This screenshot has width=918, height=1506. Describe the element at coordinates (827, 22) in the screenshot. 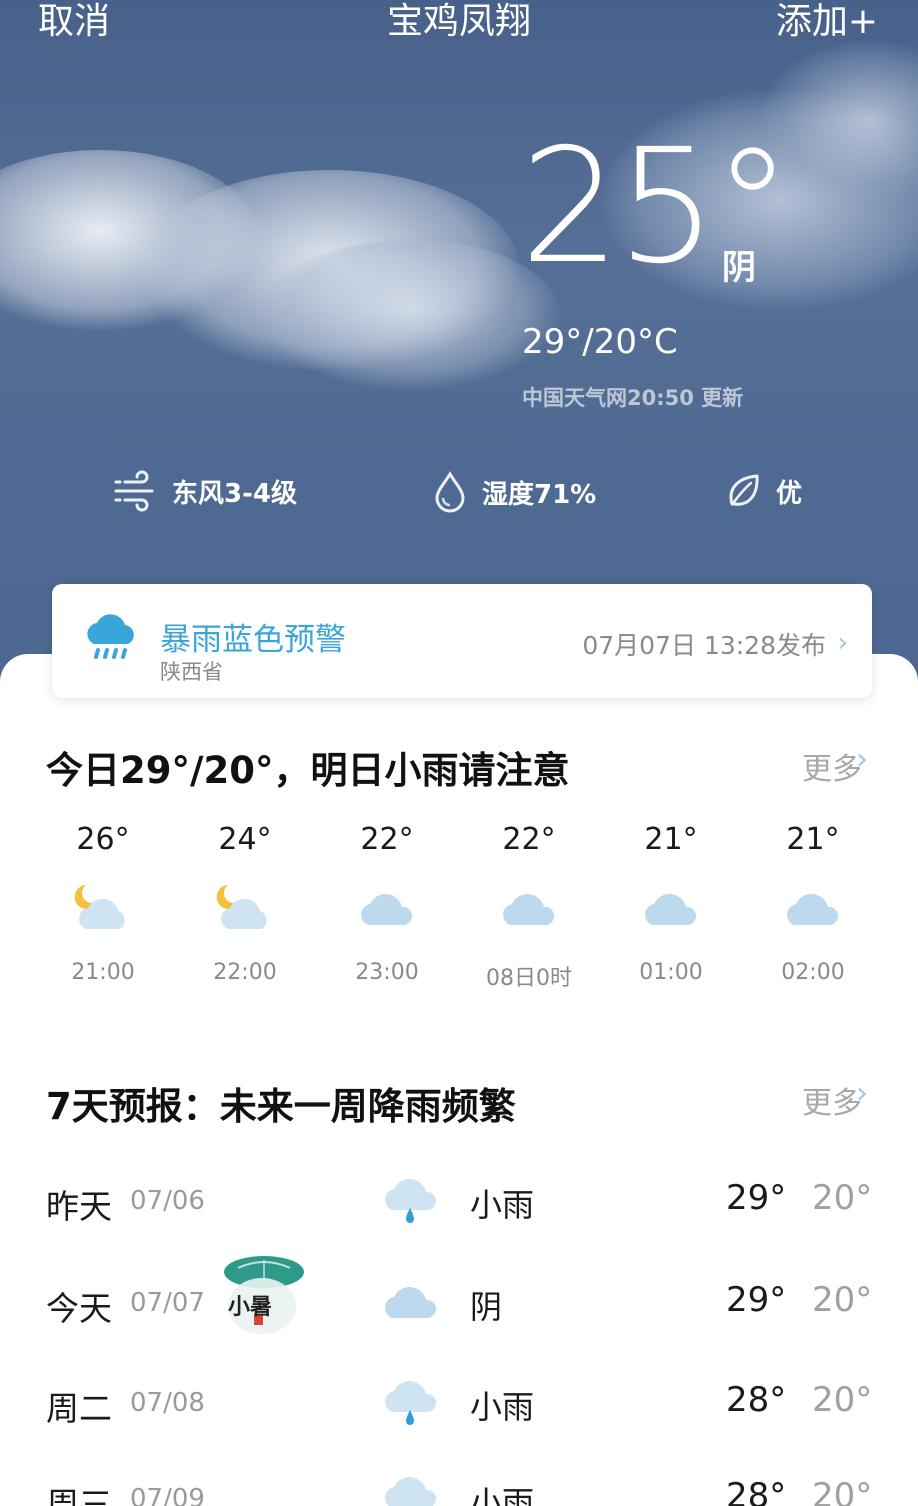

I see `add-city-button: 添加+` at that location.